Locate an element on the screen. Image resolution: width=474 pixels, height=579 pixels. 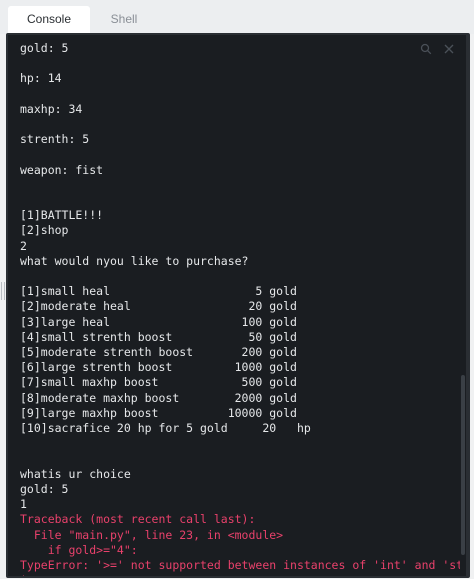
output-line: weapon: fist is located at coordinates (62, 169).